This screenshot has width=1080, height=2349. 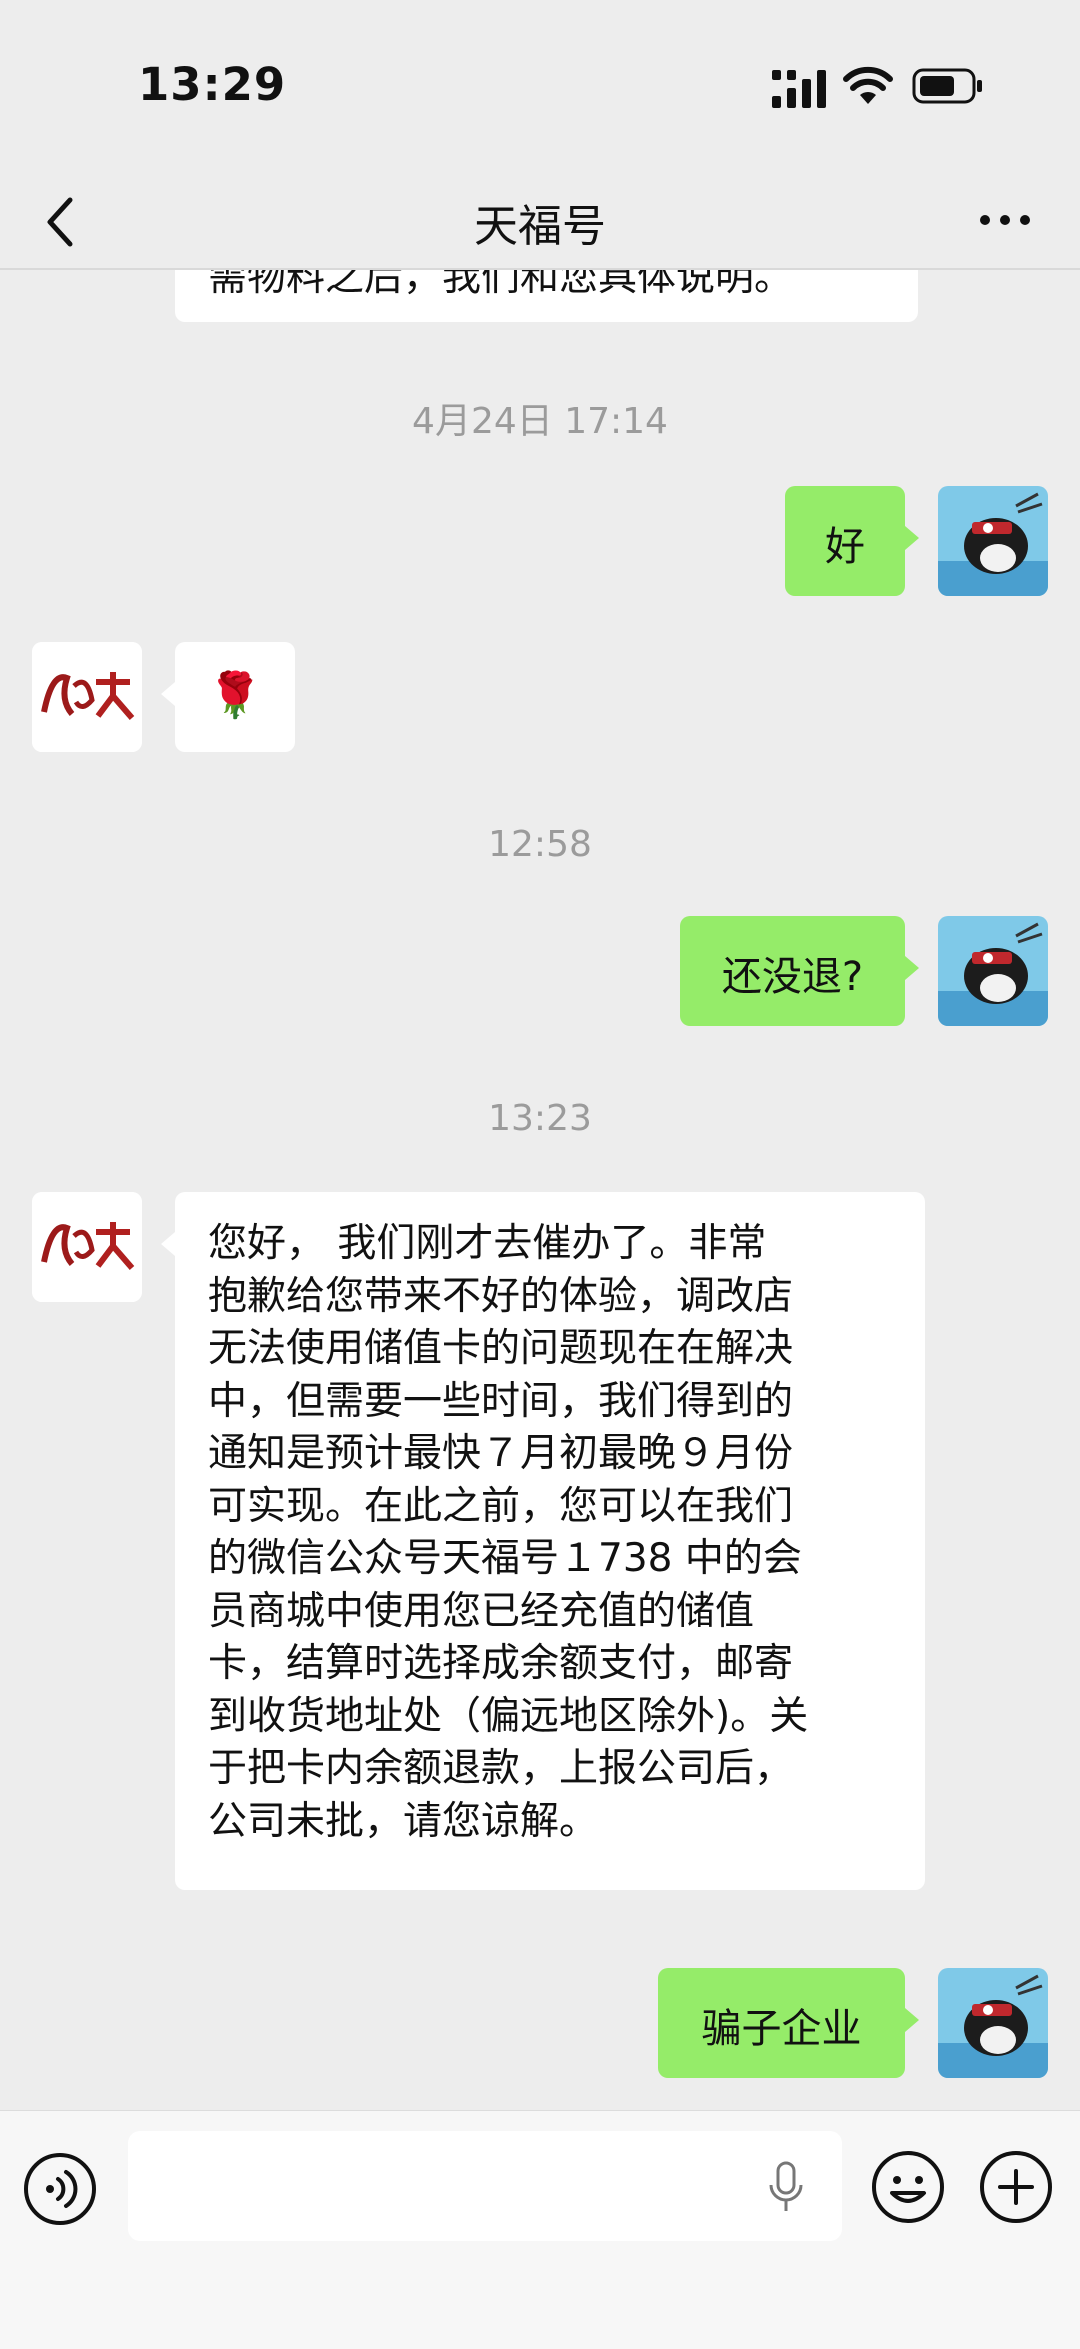 I want to click on microphone-icon, so click(x=786, y=2187).